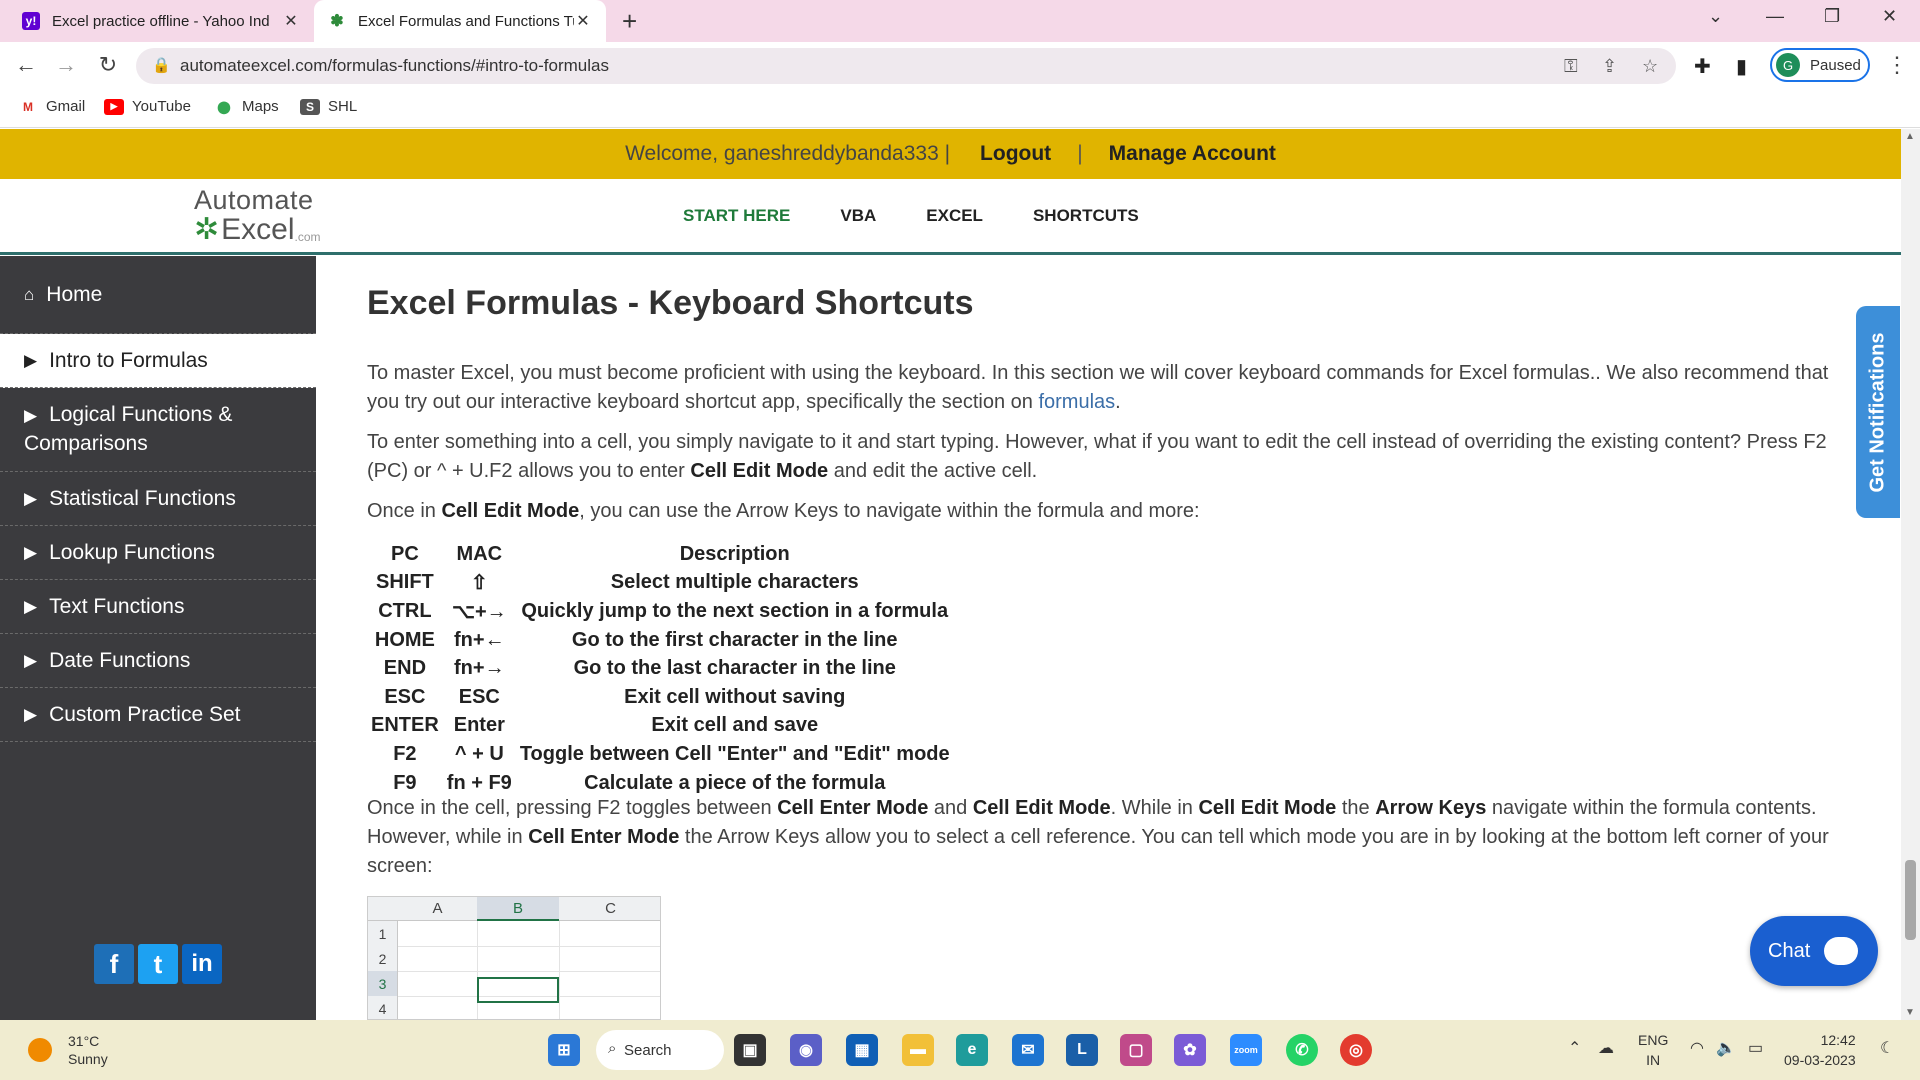 The height and width of the screenshot is (1080, 1920). I want to click on linkedin-icon: in, so click(202, 964).